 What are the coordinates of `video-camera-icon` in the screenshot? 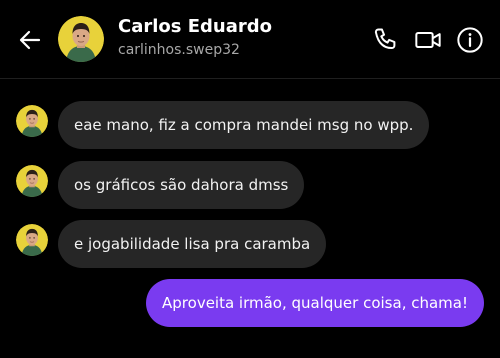 It's located at (428, 40).